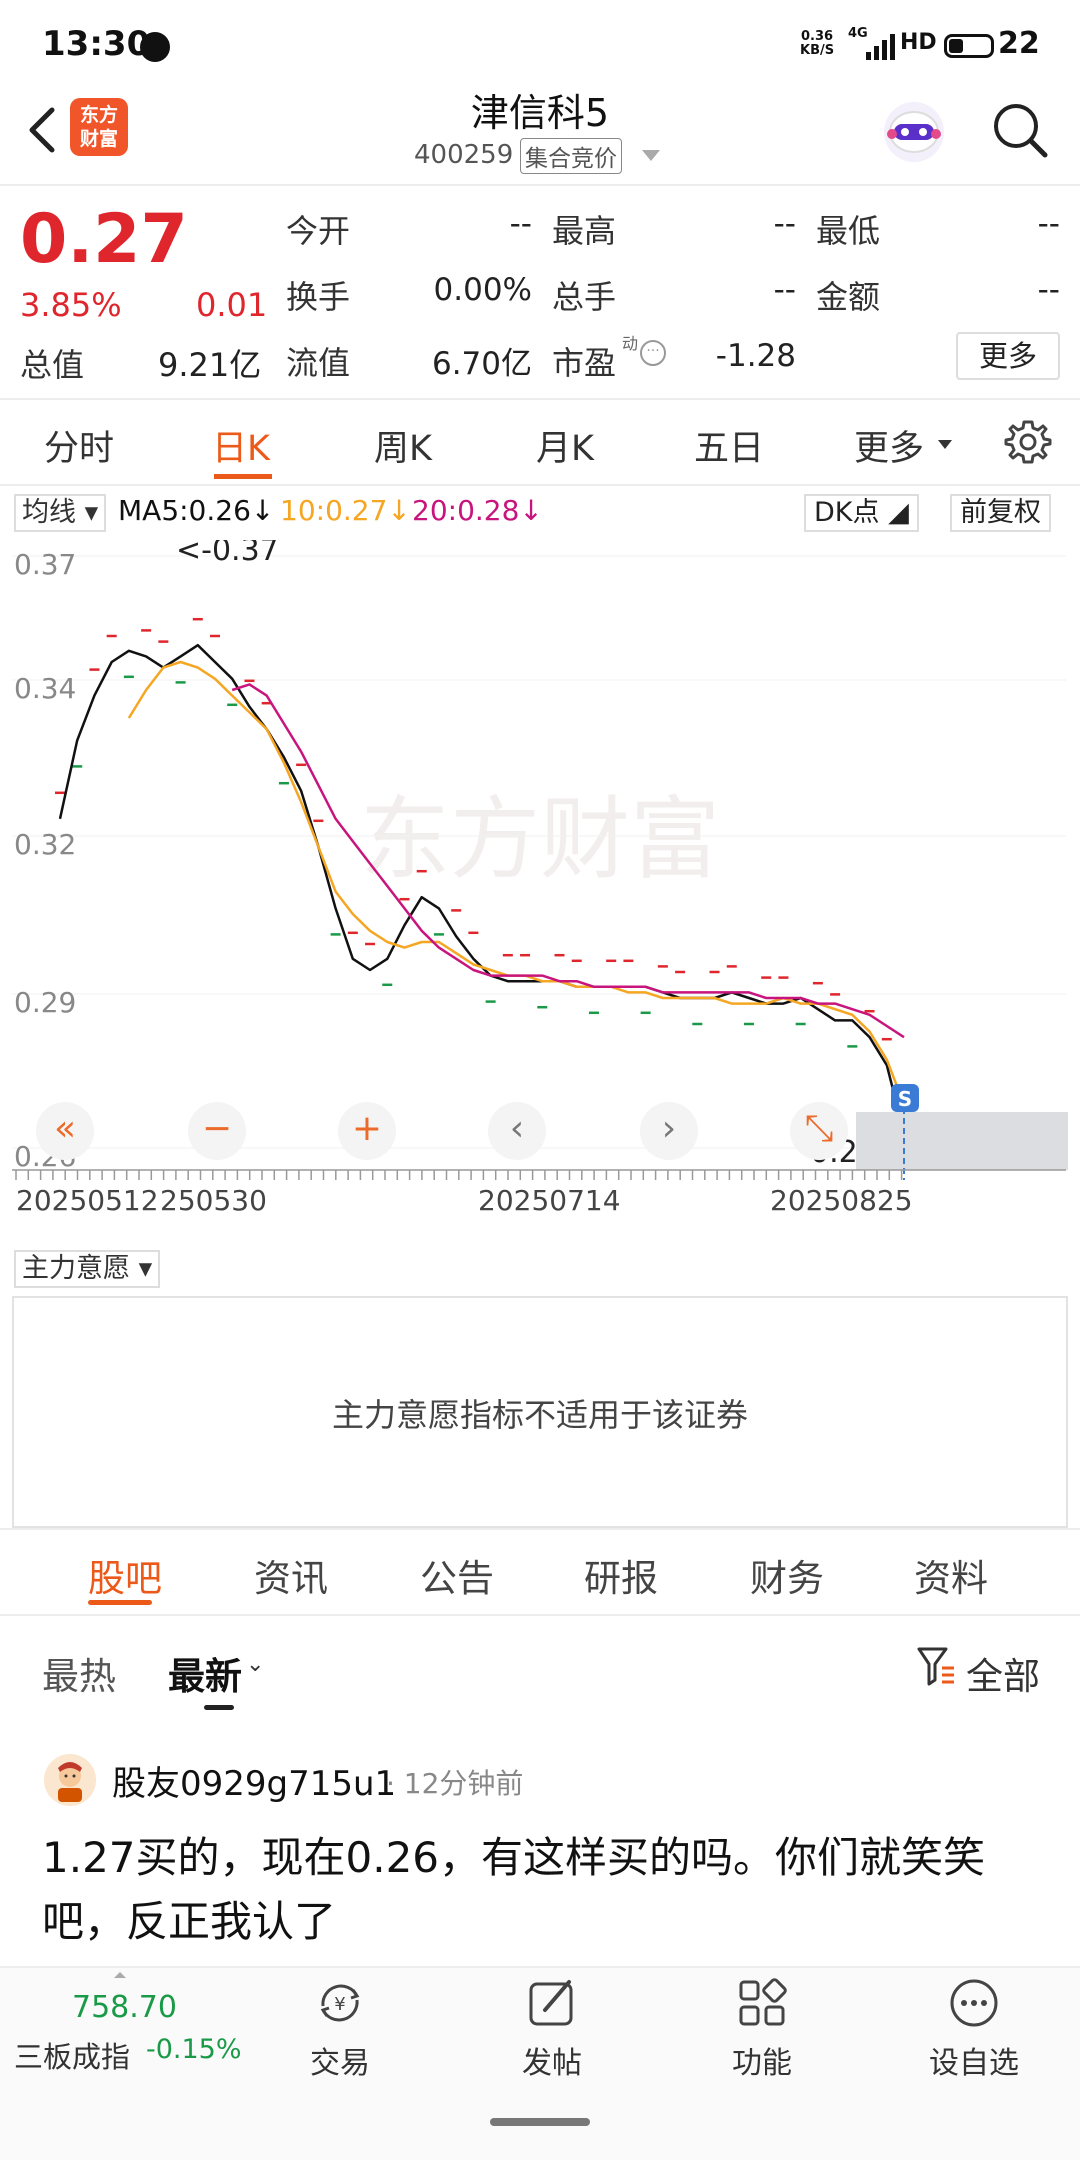 Image resolution: width=1080 pixels, height=2160 pixels. I want to click on nav-add-watchlist: 设自选, so click(974, 2029).